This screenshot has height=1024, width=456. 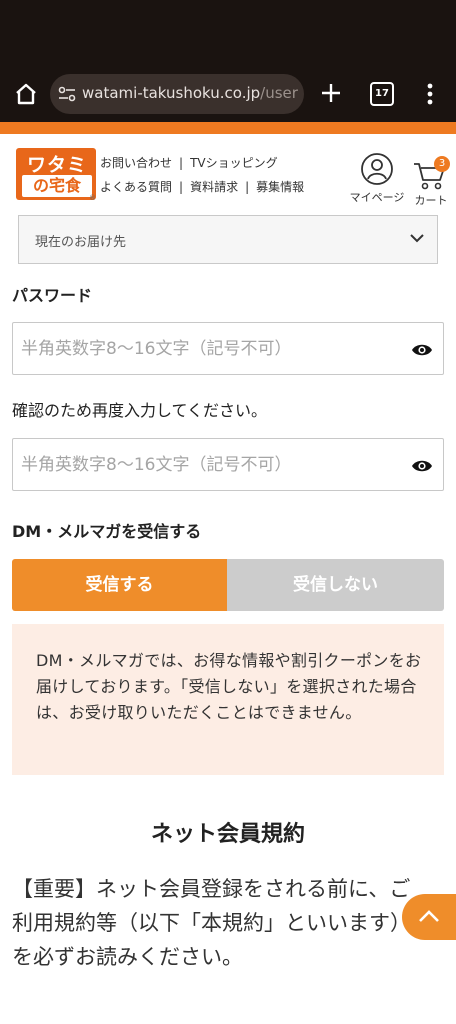 I want to click on chevron-down-icon, so click(x=417, y=238).